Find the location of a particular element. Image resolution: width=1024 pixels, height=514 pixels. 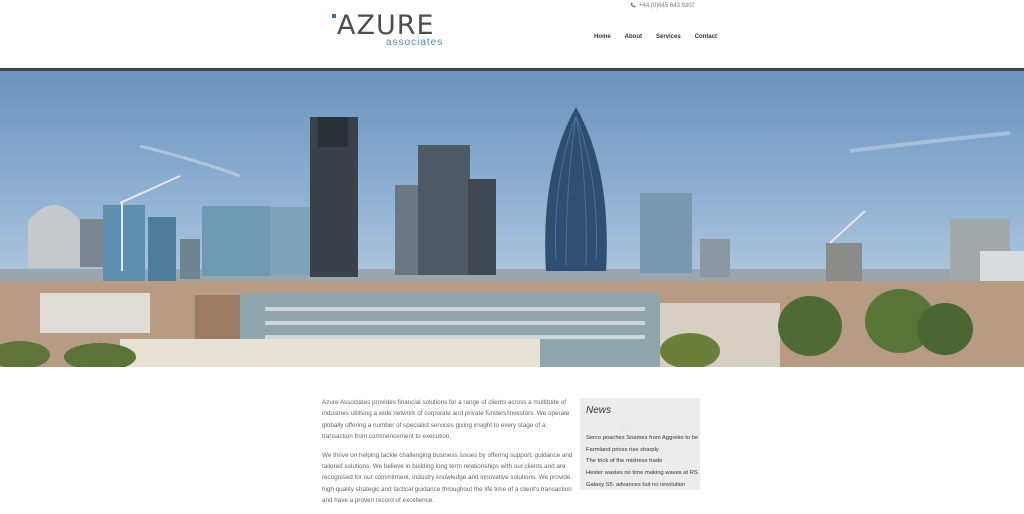

nav-about: About is located at coordinates (633, 37).